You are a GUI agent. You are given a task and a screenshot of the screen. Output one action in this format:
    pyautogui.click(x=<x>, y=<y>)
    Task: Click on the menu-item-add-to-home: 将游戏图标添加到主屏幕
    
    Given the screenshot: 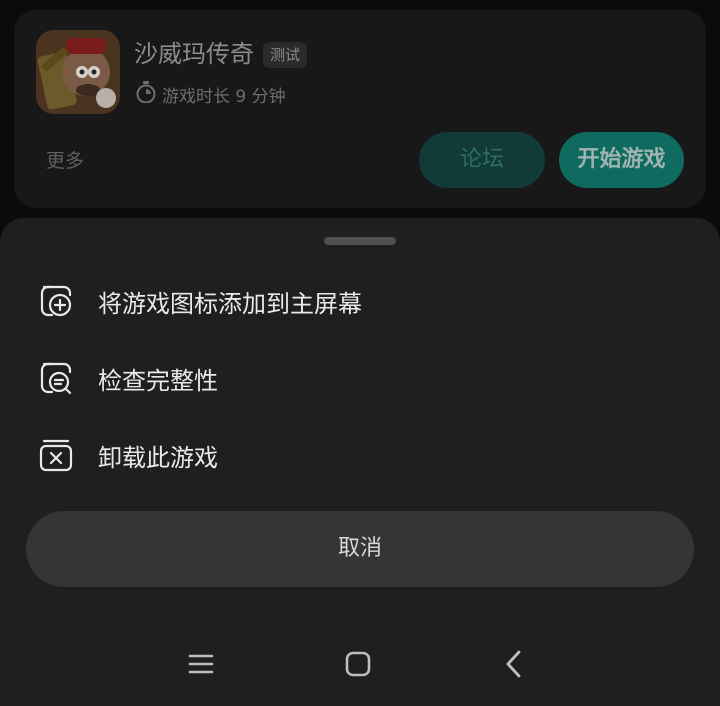 What is the action you would take?
    pyautogui.click(x=360, y=301)
    